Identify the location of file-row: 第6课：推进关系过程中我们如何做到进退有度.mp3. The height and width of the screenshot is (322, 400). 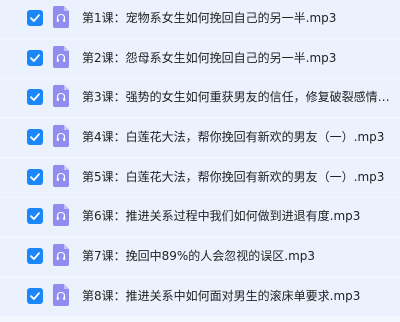
(200, 217).